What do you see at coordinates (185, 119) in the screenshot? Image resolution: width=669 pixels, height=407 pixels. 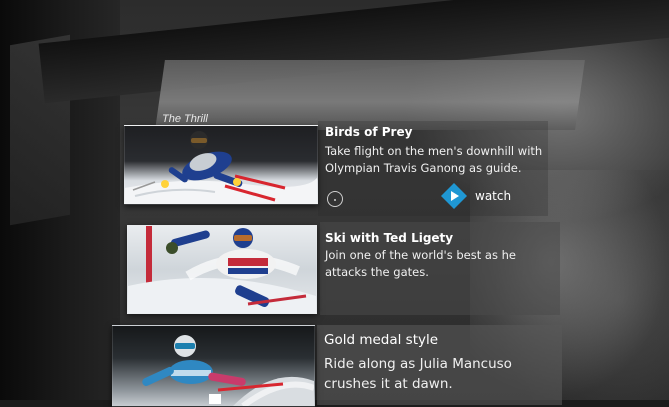 I see `section-title: The Thrill` at bounding box center [185, 119].